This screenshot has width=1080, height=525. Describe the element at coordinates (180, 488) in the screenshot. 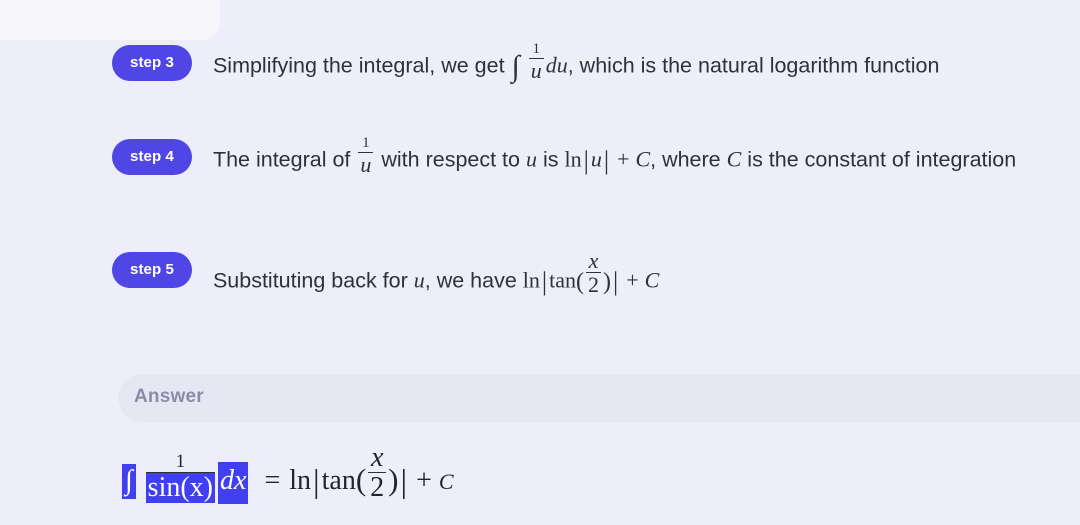

I see `fraction-denominator: sin(x)` at that location.